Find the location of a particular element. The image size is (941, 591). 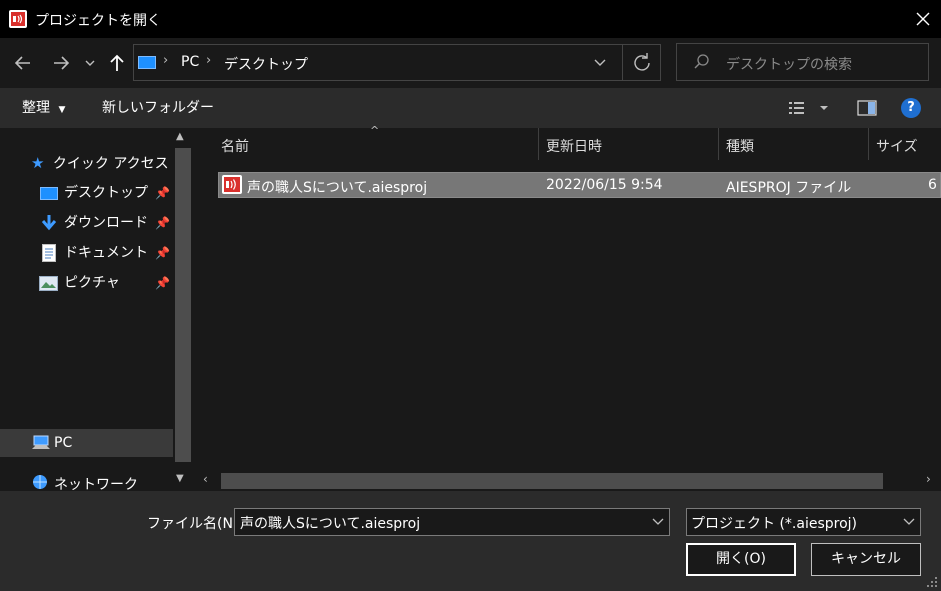

nav-item-label: ドキュメント is located at coordinates (106, 253).